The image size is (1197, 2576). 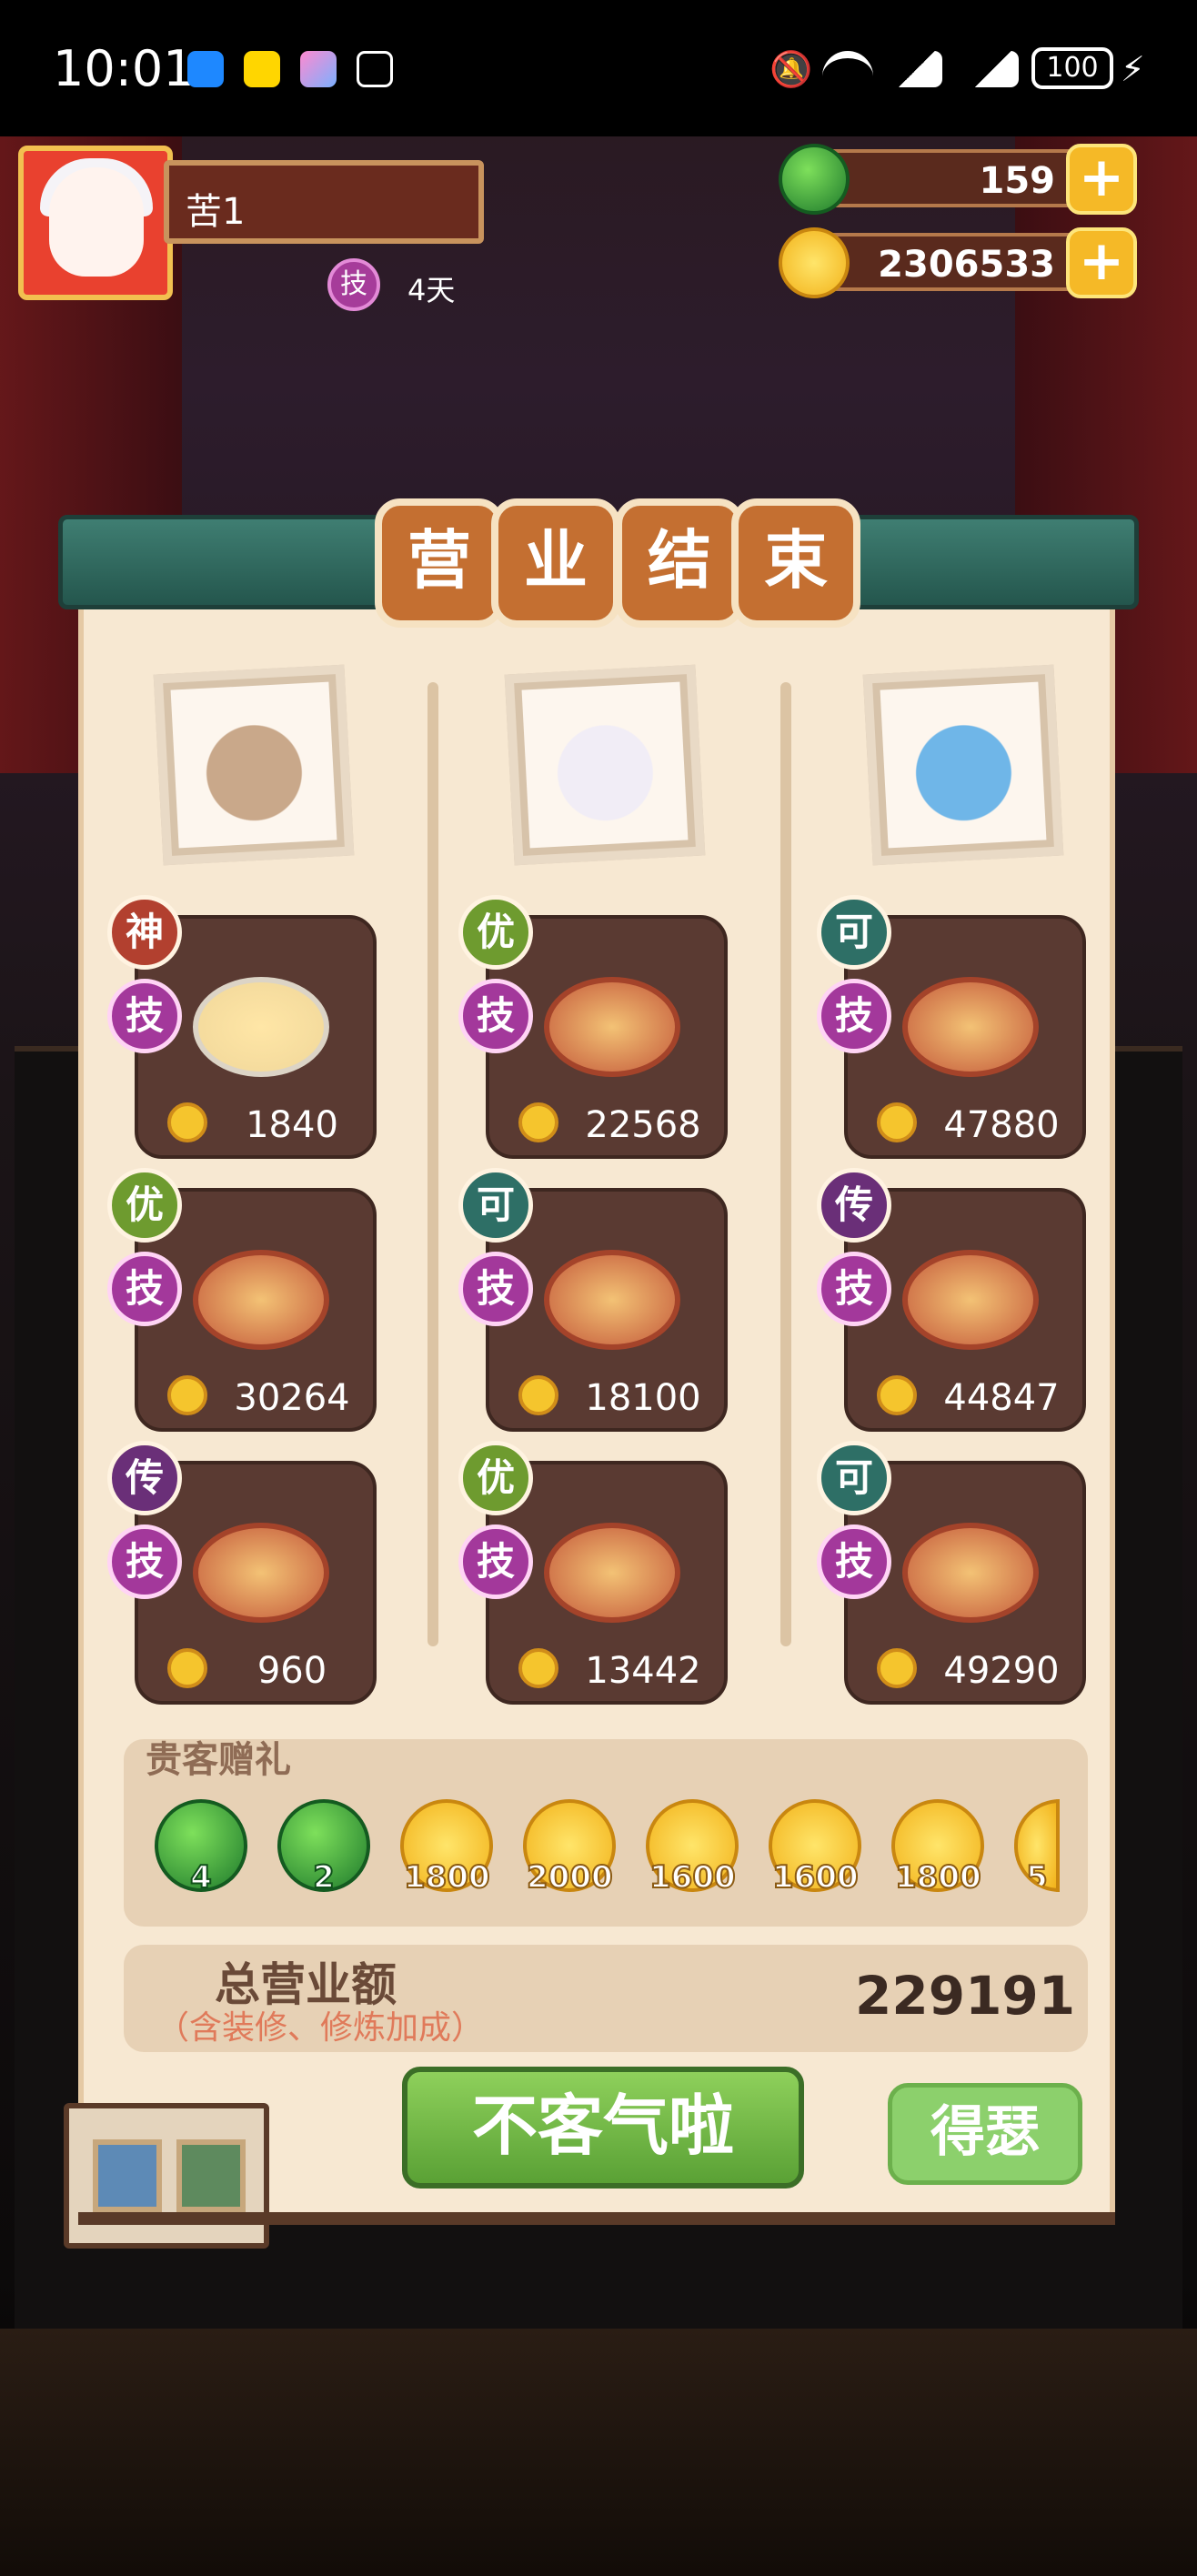 I want to click on coin-gift-icon: 2000, so click(x=569, y=1848).